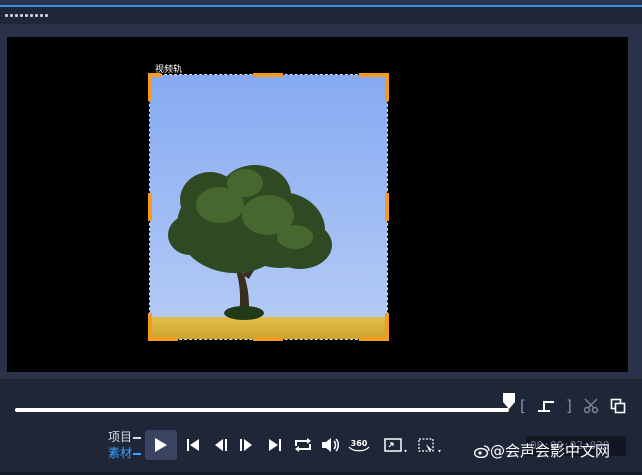 This screenshot has height=475, width=642. I want to click on mode-clip: 素材, so click(125, 453).